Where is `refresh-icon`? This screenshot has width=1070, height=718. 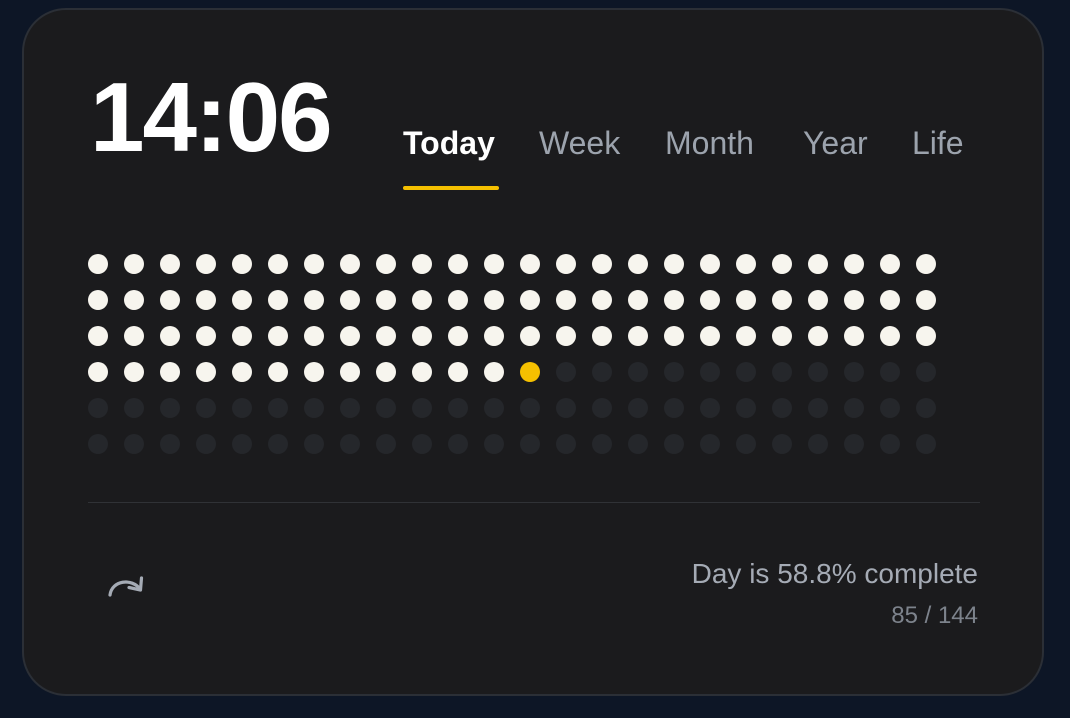 refresh-icon is located at coordinates (126, 586).